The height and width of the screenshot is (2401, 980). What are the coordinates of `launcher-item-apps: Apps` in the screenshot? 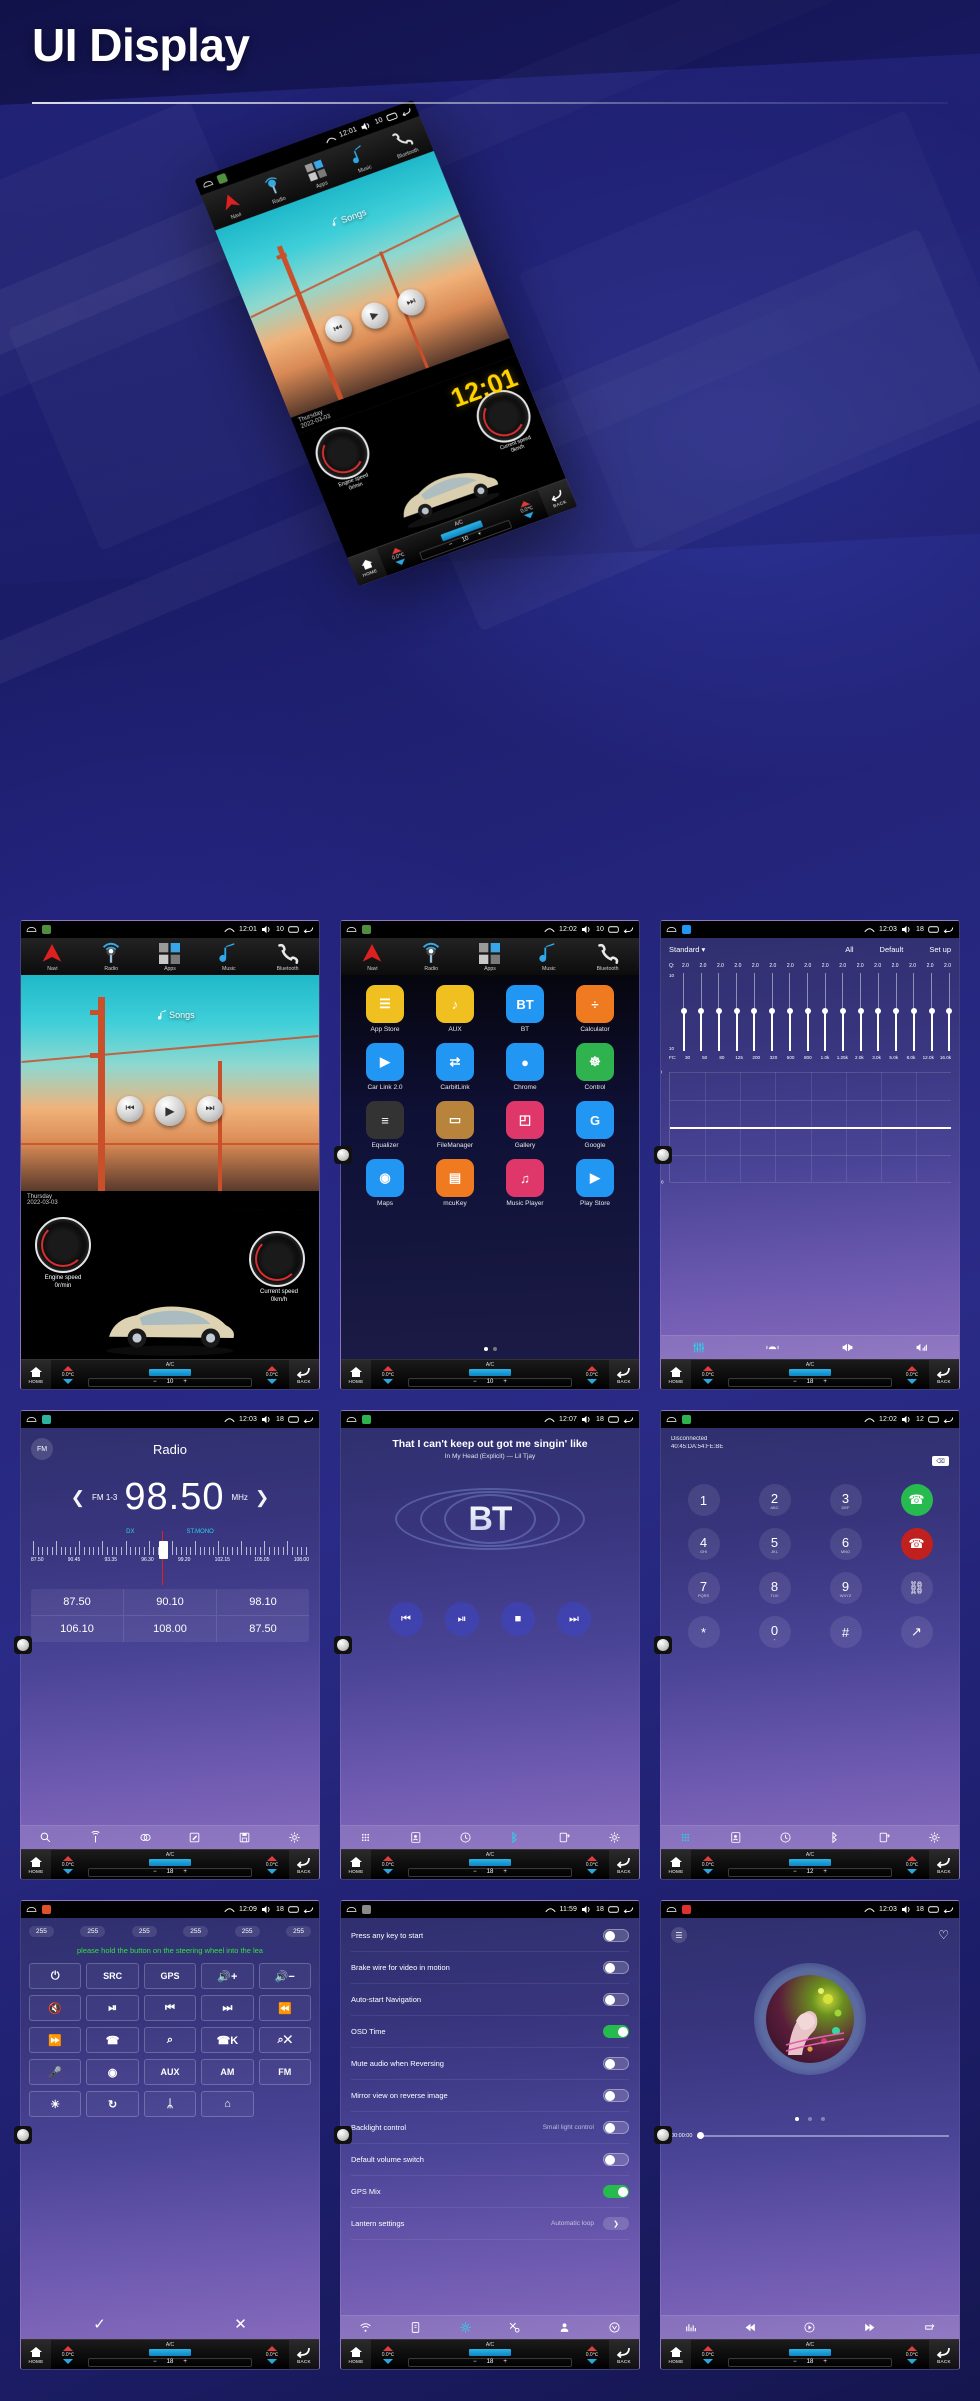 It's located at (490, 957).